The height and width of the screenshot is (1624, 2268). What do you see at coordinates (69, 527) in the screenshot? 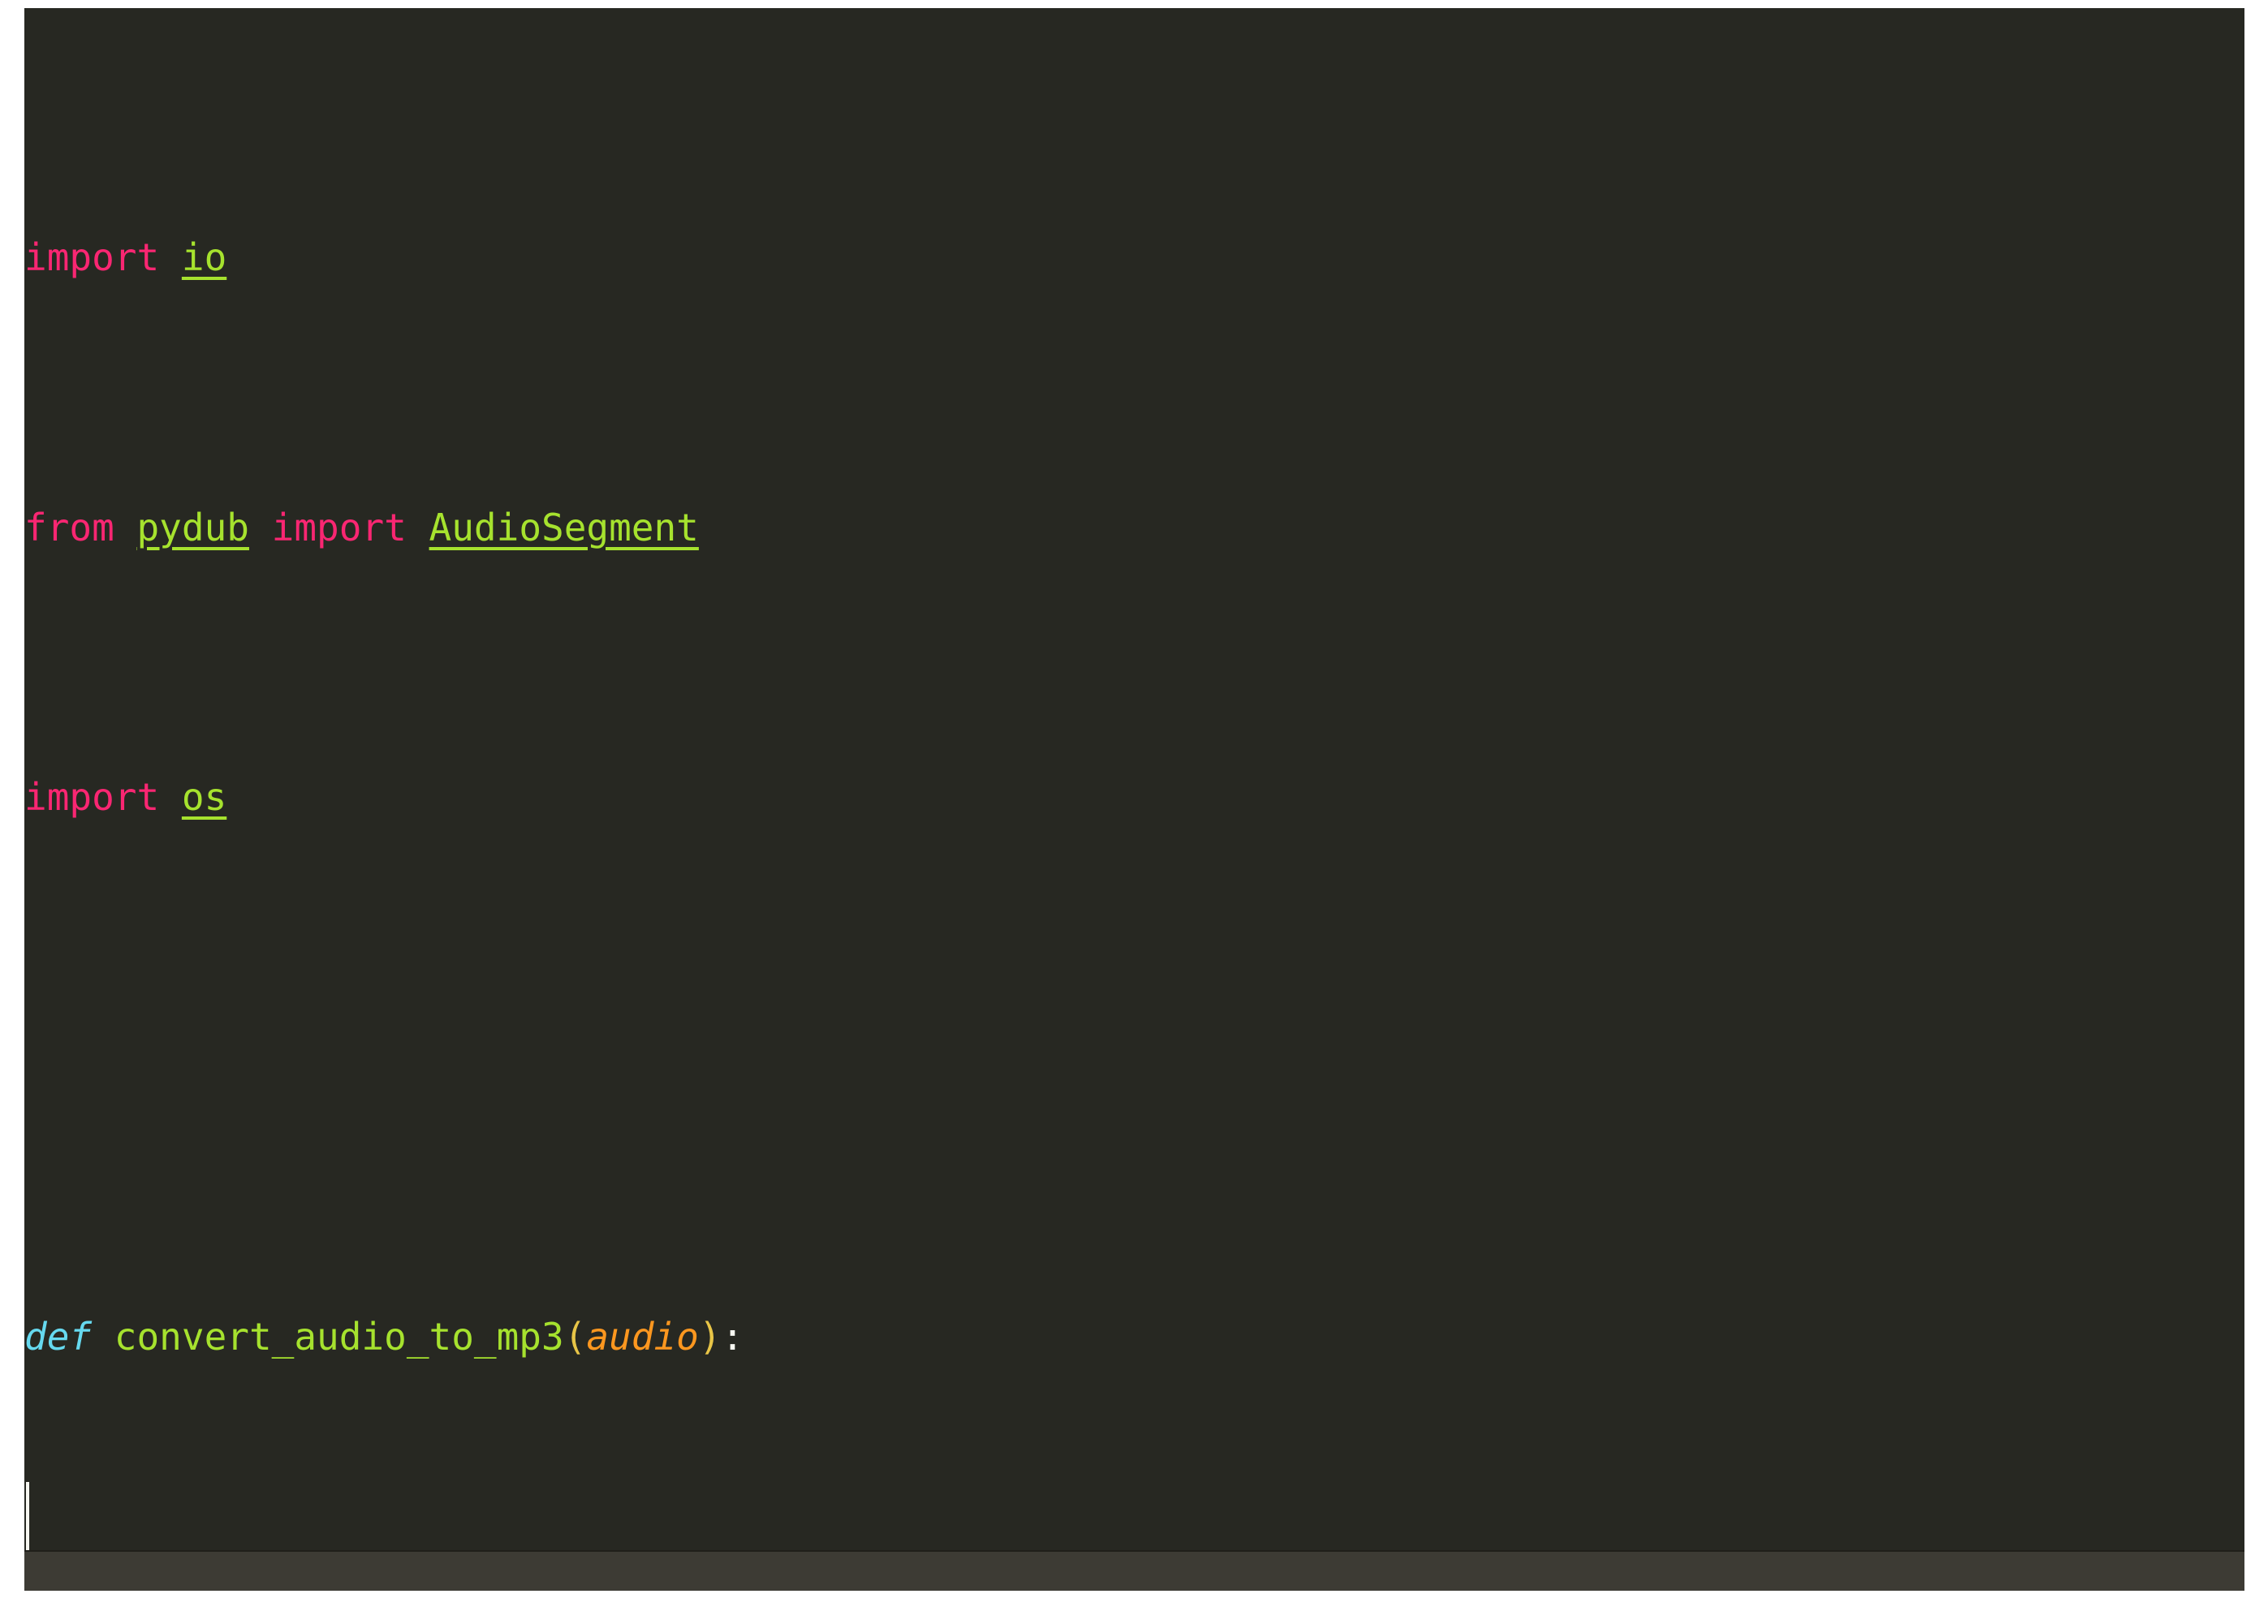
I see `token-keyword-from: from` at bounding box center [69, 527].